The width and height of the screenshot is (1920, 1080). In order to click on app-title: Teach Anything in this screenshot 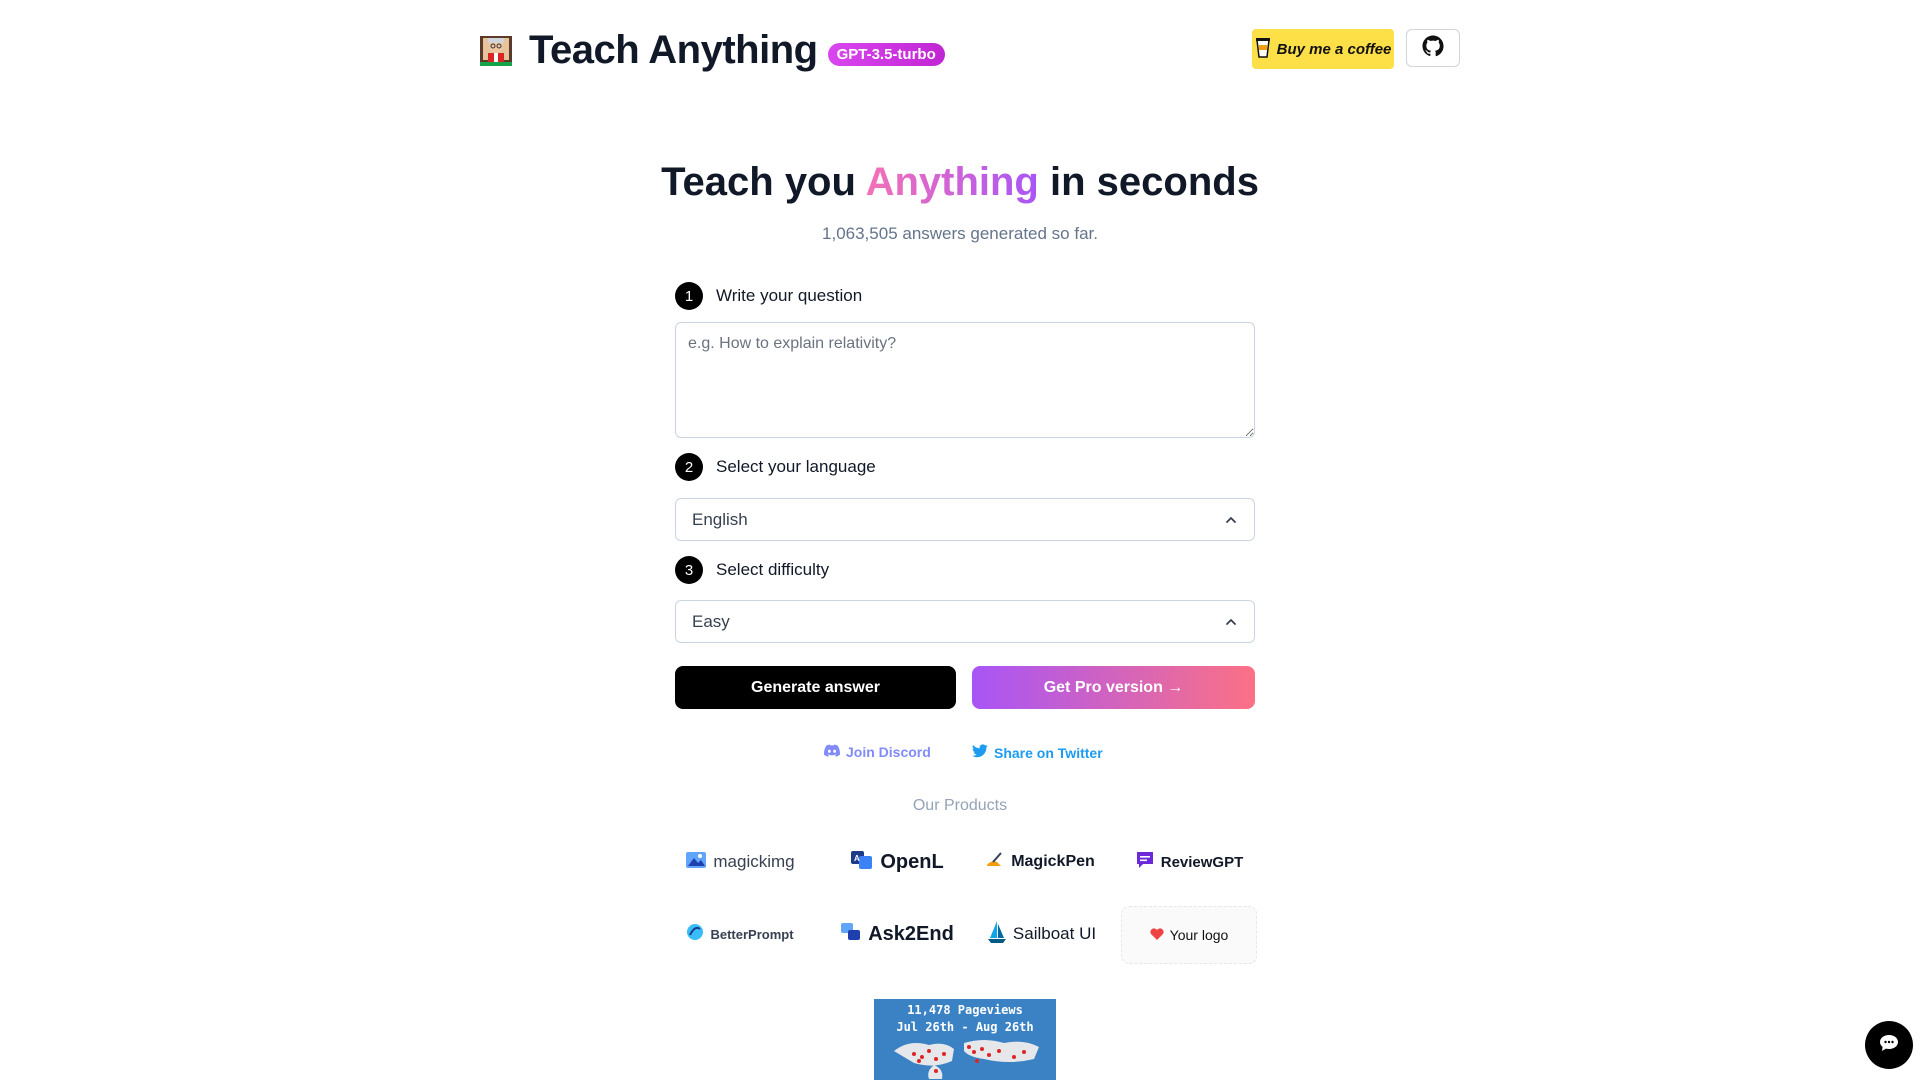, I will do `click(673, 50)`.